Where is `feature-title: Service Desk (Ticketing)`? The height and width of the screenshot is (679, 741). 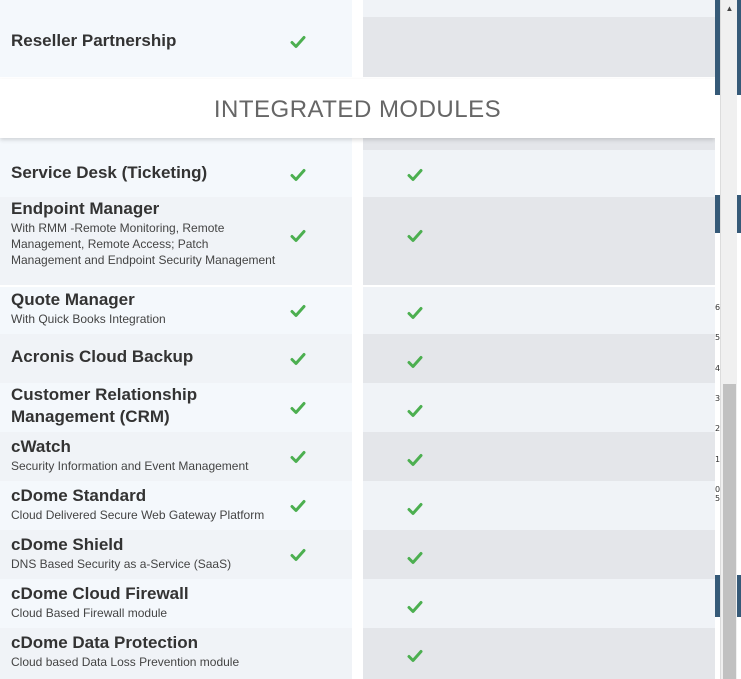
feature-title: Service Desk (Ticketing) is located at coordinates (109, 172).